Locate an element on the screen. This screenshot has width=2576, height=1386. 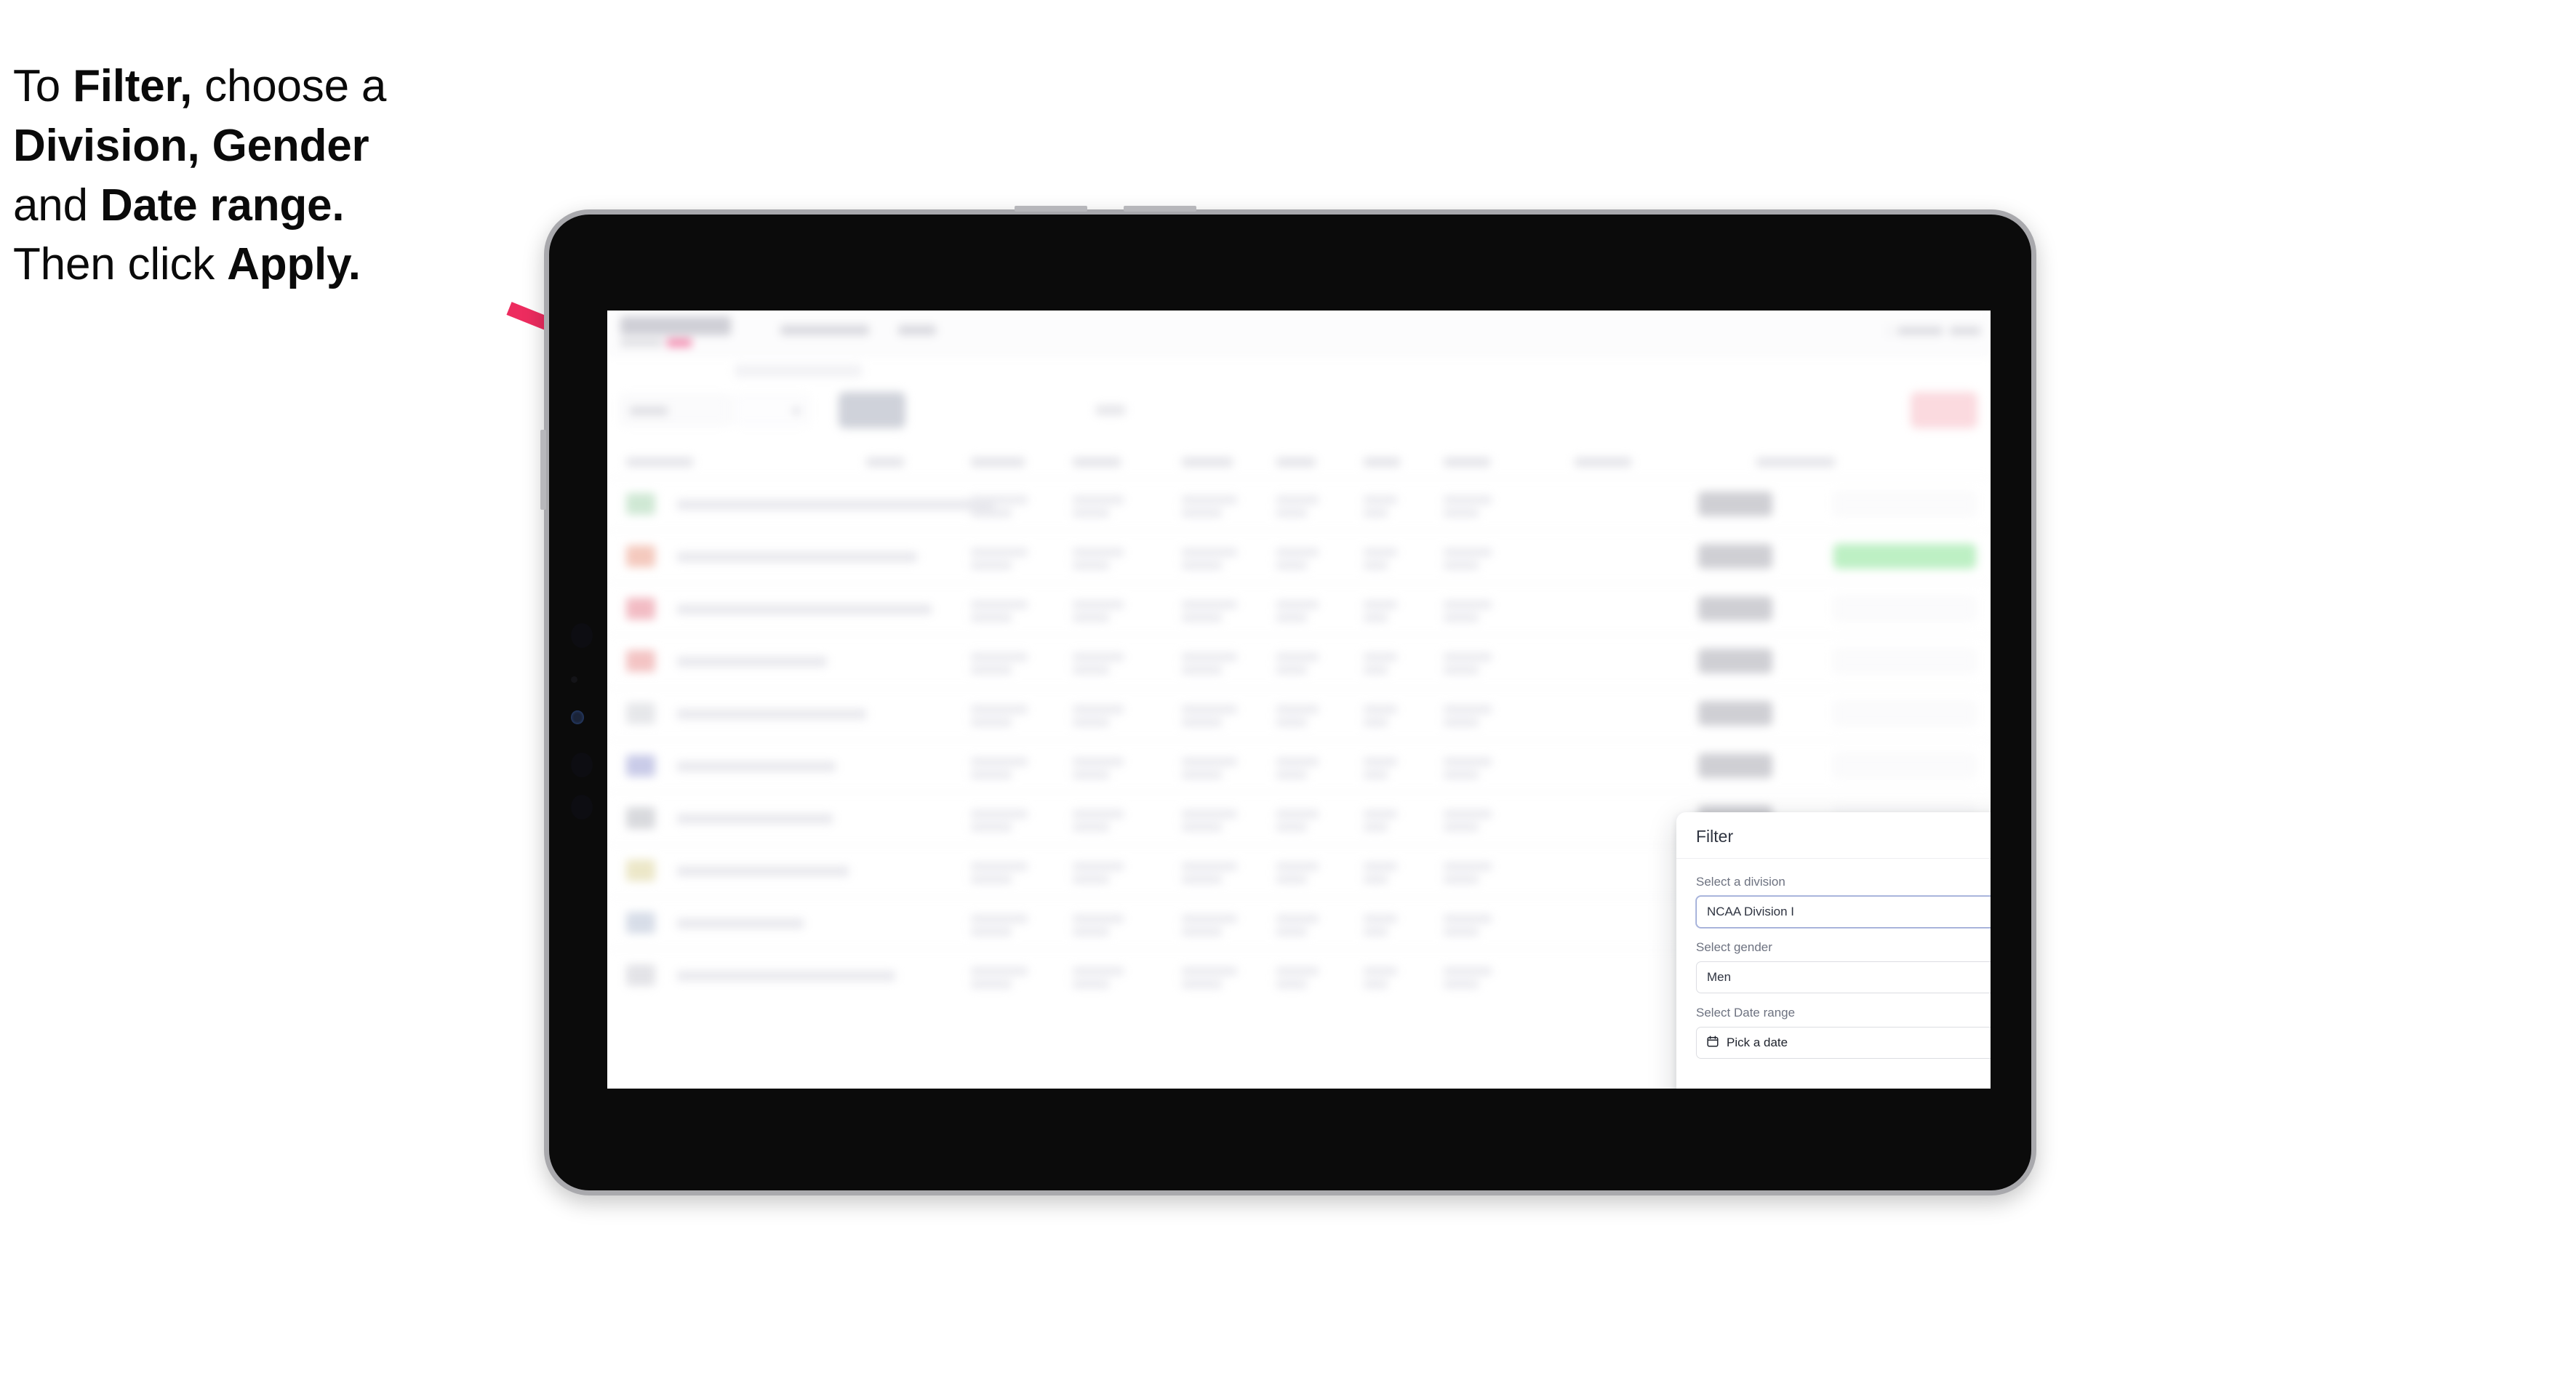
gender-label: Select gender is located at coordinates (1734, 947).